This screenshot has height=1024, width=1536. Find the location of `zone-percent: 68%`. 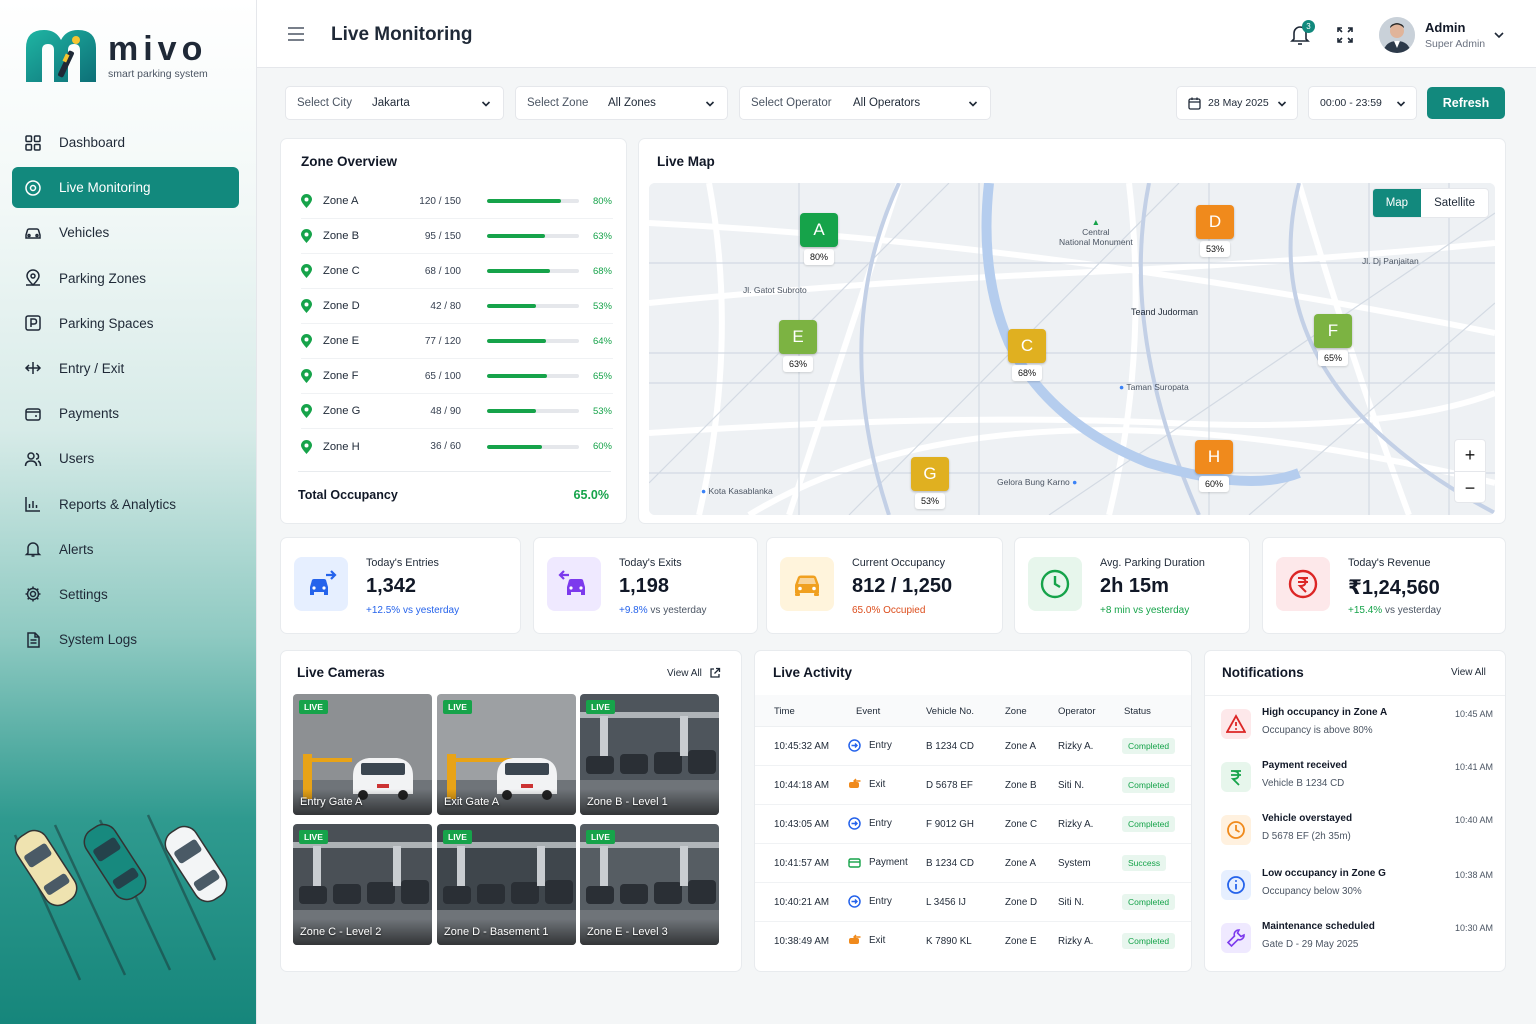

zone-percent: 68% is located at coordinates (602, 271).